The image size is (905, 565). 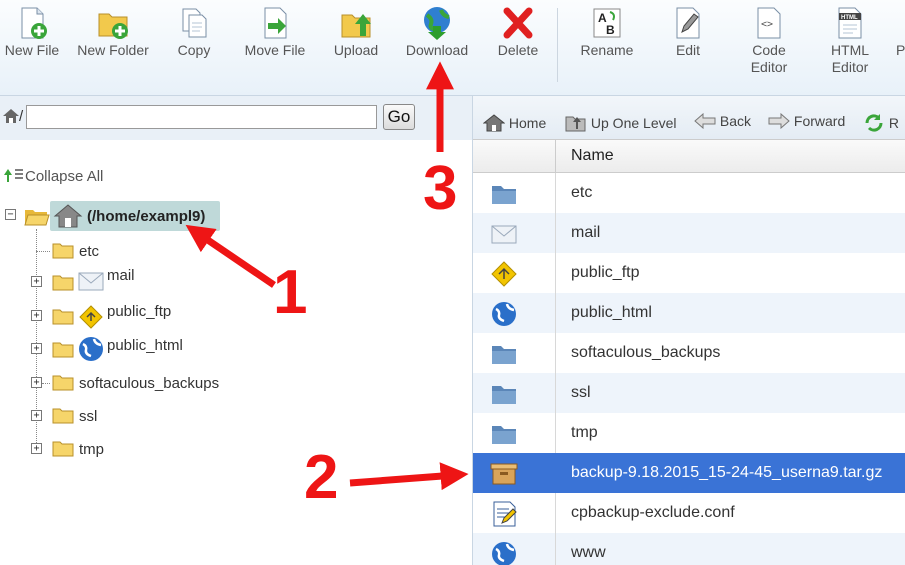 I want to click on permissions-button: P, so click(x=900, y=50).